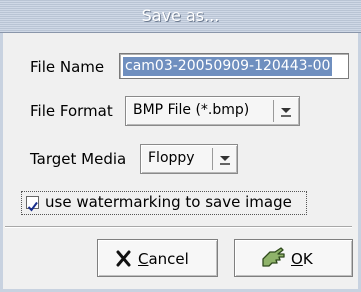 The image size is (361, 292). I want to click on file-name-value: cam03-20050909-120443-00, so click(228, 66).